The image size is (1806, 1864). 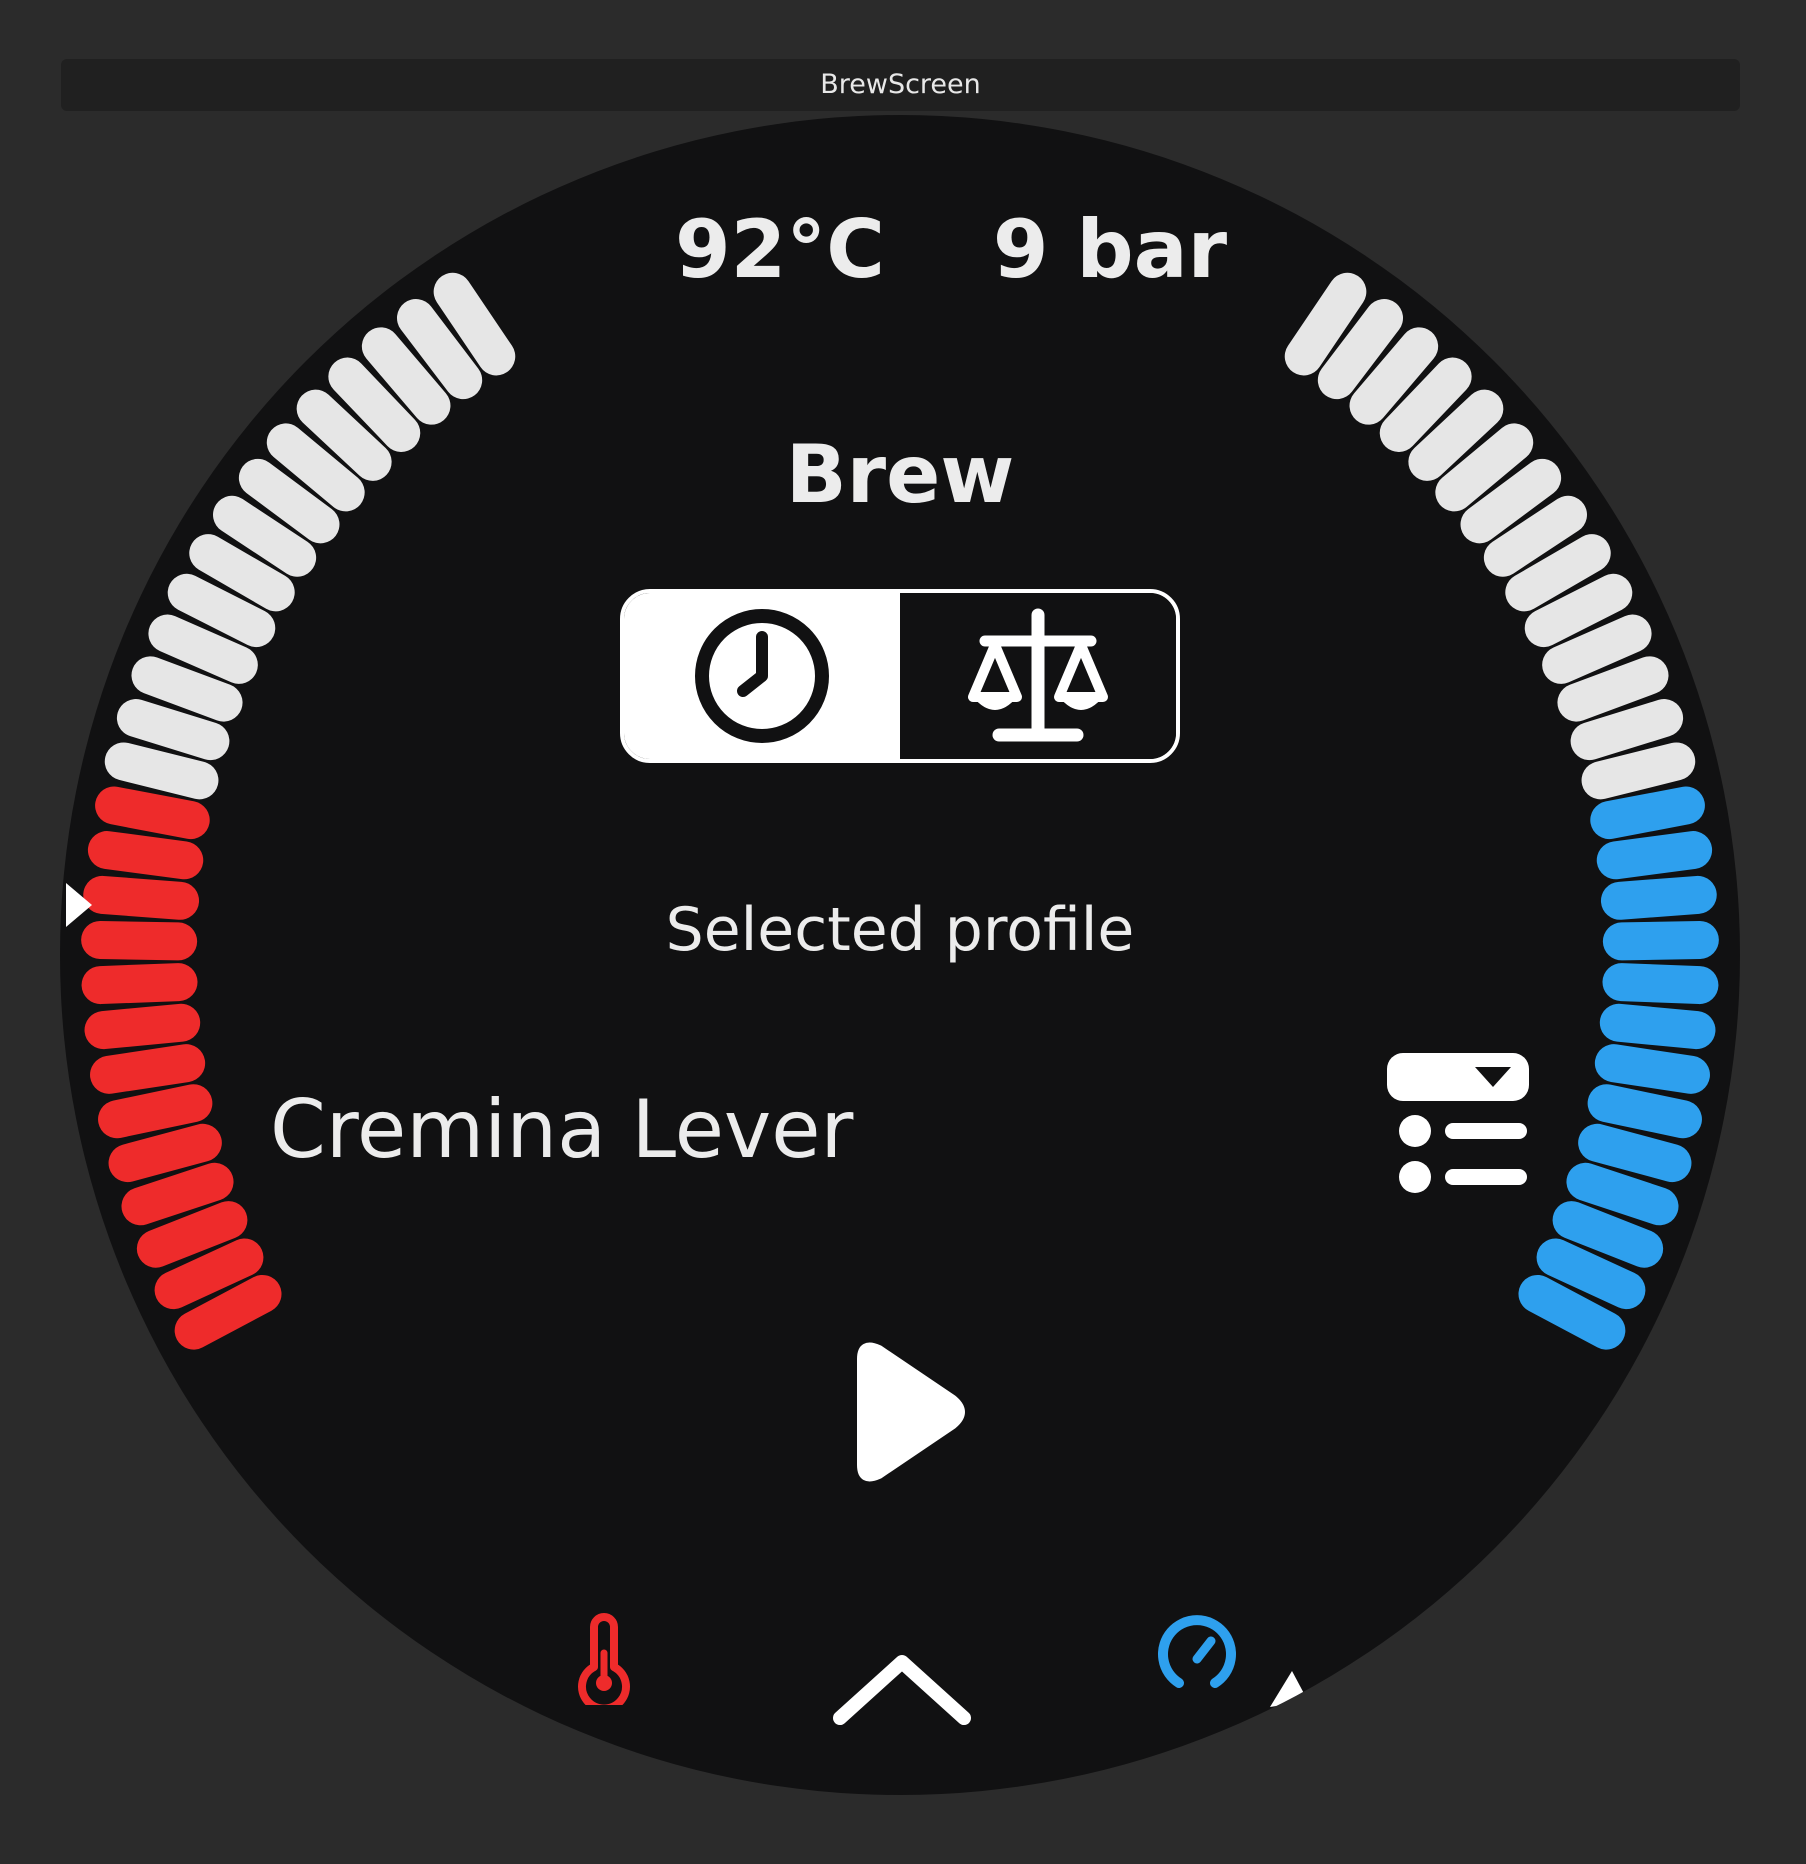 I want to click on pressure-target-marker, so click(x=1289, y=1689).